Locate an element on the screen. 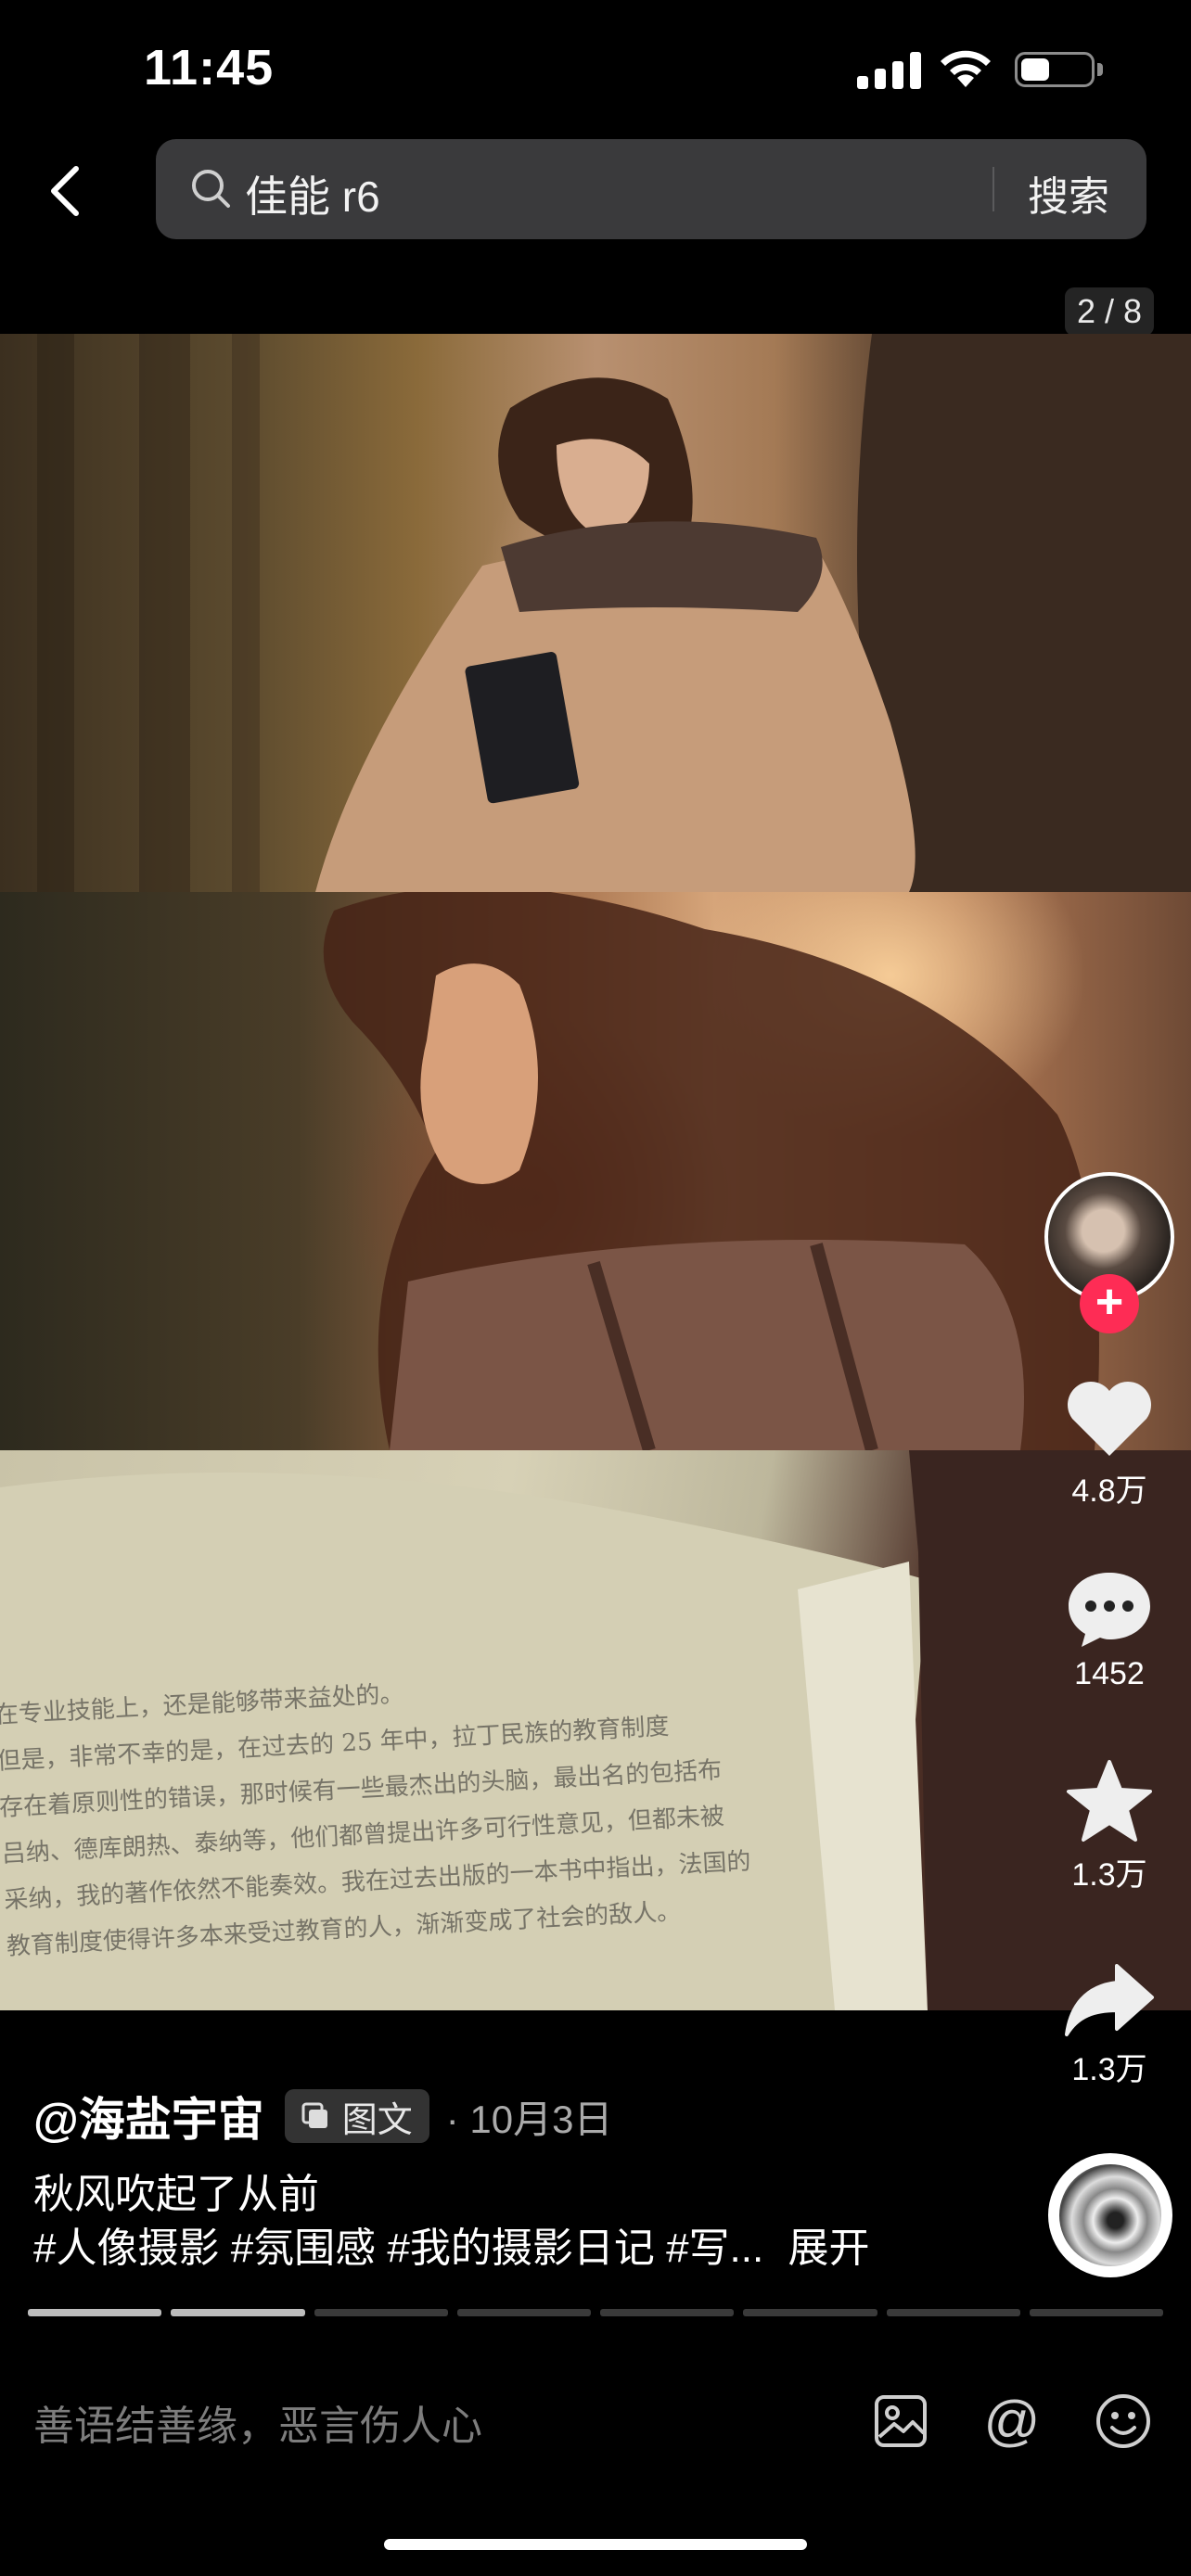 This screenshot has height=2576, width=1191. chevron-left-icon is located at coordinates (65, 191).